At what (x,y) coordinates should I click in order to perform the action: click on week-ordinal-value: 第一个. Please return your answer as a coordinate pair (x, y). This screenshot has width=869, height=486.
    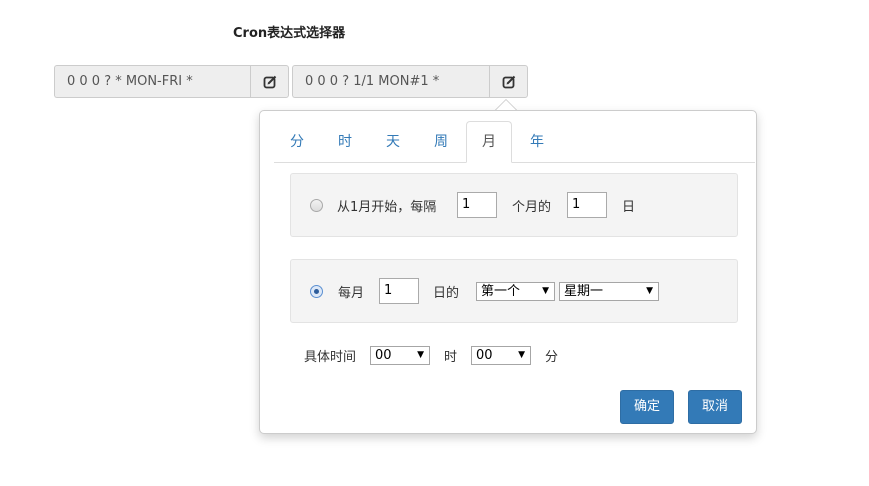
    Looking at the image, I should click on (501, 291).